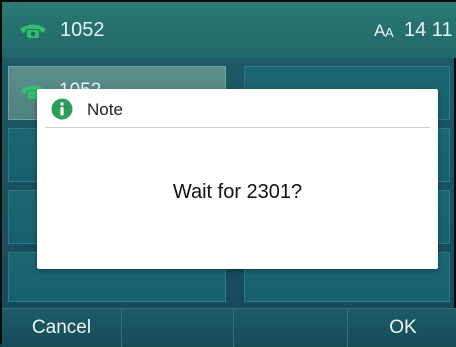 The image size is (456, 347). I want to click on svg-text: A, so click(389, 32).